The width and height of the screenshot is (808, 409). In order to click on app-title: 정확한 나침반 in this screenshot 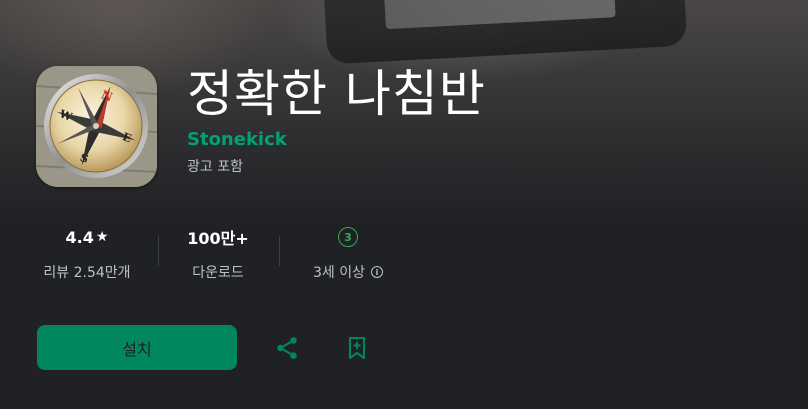, I will do `click(336, 94)`.